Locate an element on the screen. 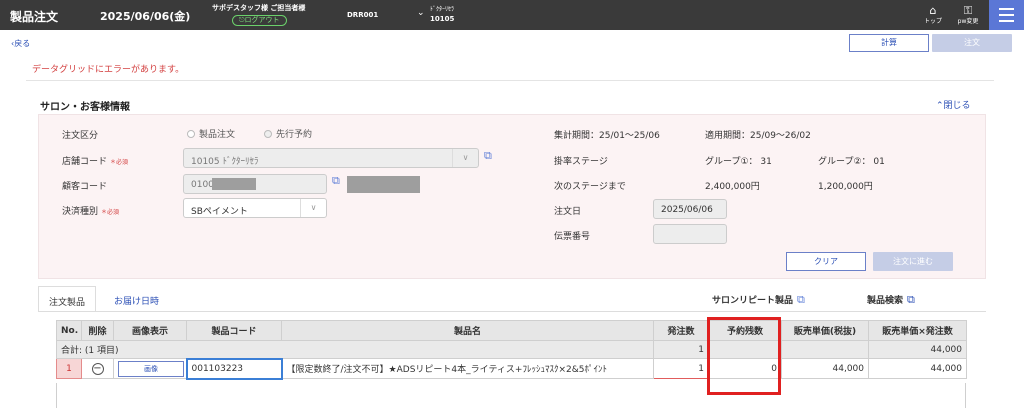  back-link: ‹戻る is located at coordinates (20, 43).